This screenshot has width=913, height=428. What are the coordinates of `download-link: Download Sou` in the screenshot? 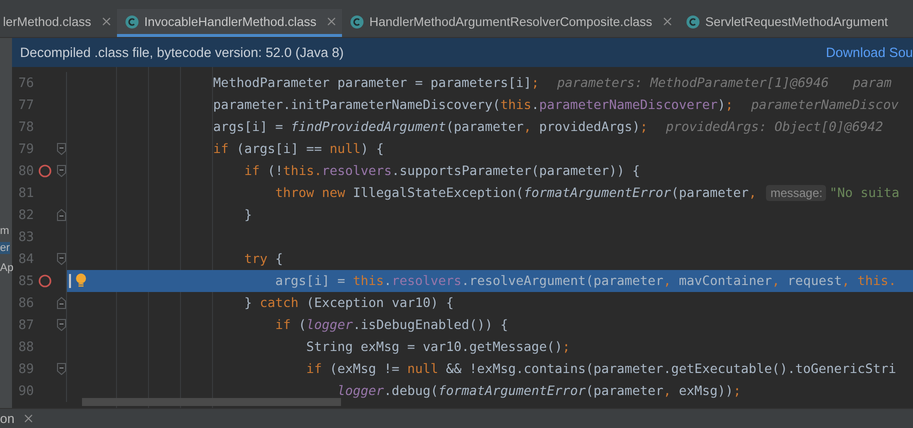 It's located at (869, 52).